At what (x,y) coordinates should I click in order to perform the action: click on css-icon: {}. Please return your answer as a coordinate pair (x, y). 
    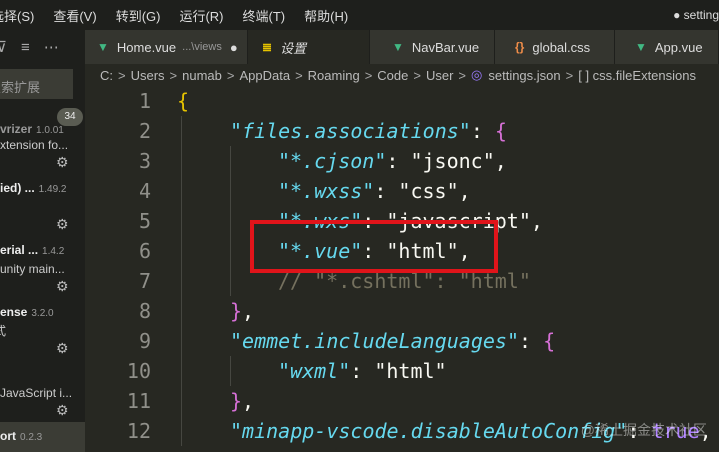
    Looking at the image, I should click on (520, 47).